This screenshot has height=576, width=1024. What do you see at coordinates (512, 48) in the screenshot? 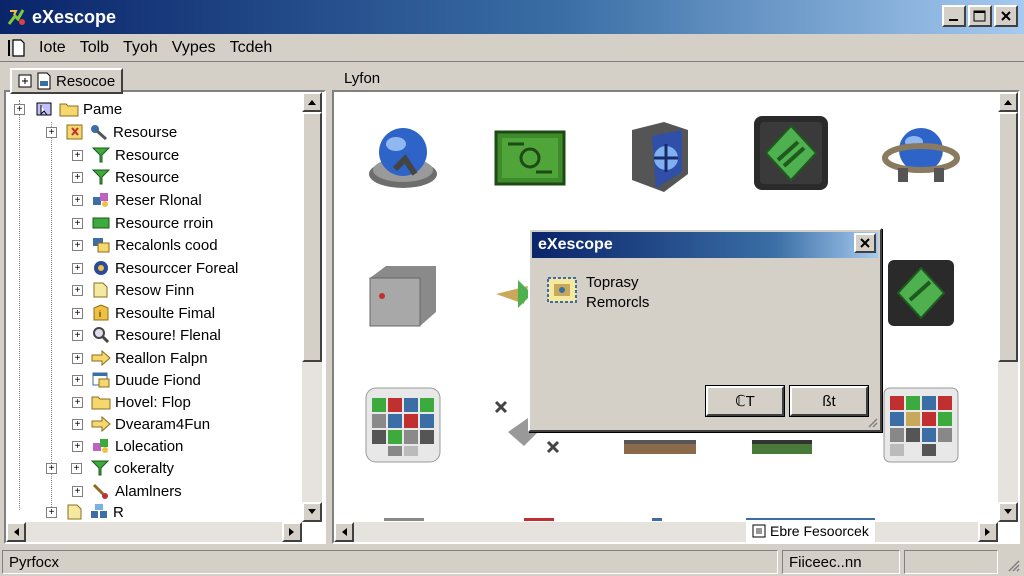
I see `menu-bar: Iote Tolb Tyoh Vypes Tcdeh` at bounding box center [512, 48].